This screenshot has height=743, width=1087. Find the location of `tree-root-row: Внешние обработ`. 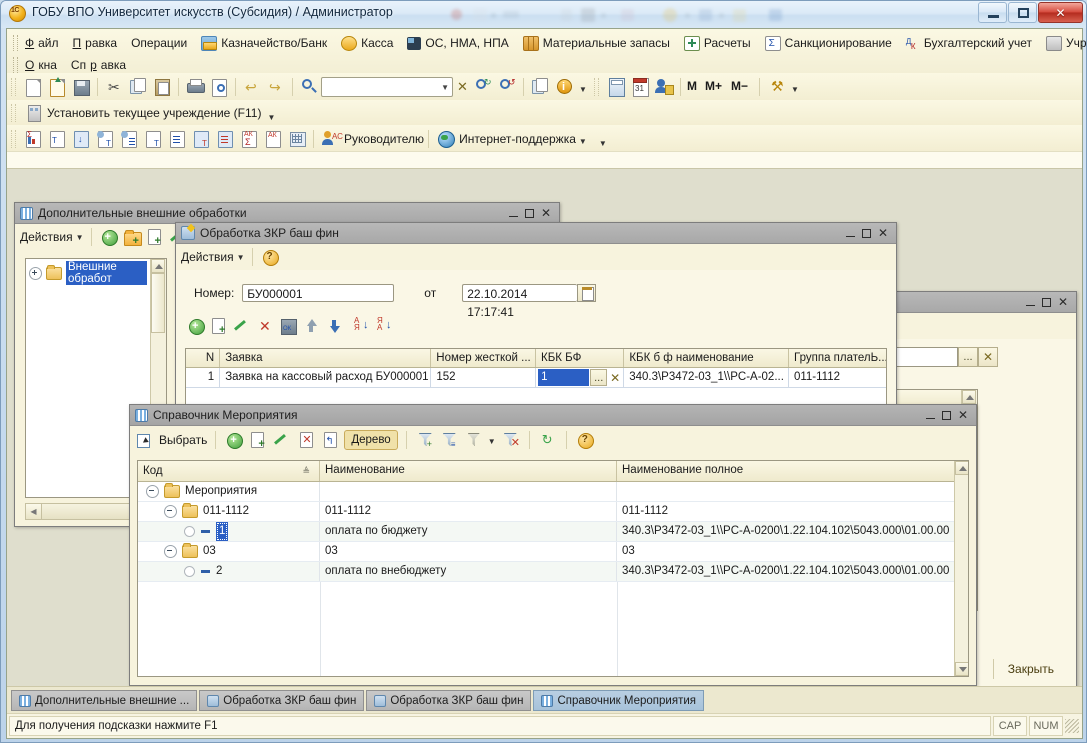

tree-root-row: Внешние обработ is located at coordinates (88, 273).